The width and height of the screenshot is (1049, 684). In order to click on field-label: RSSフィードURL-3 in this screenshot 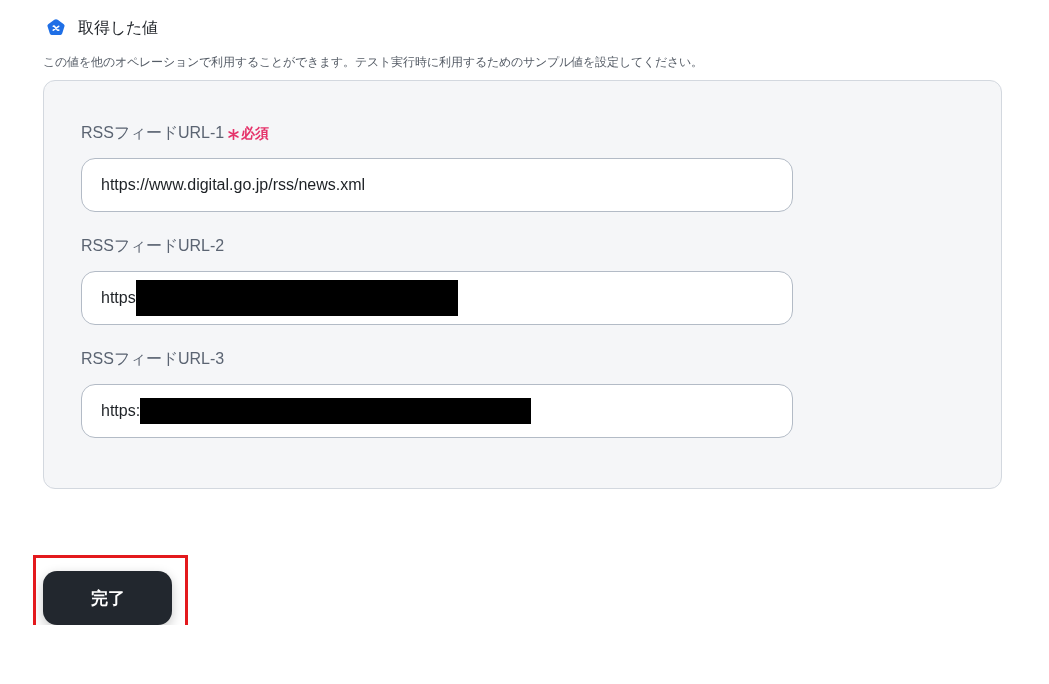, I will do `click(153, 359)`.